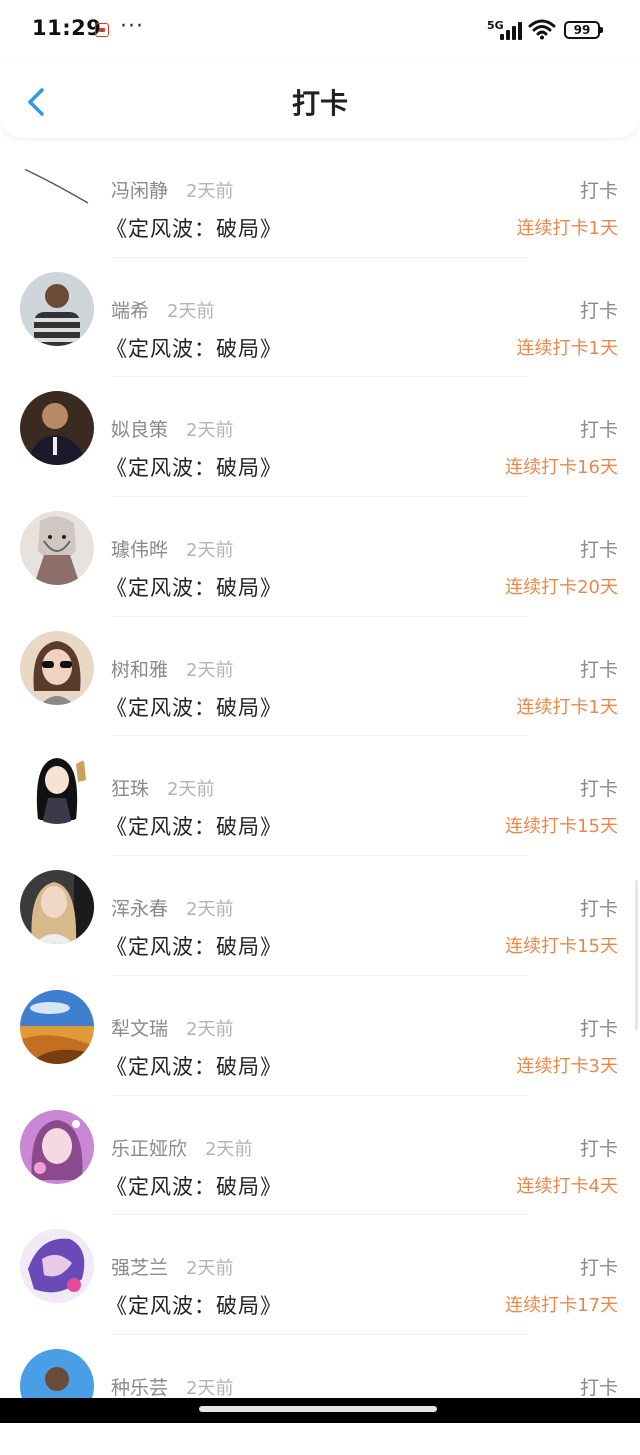  What do you see at coordinates (162, 787) in the screenshot?
I see `username: 狂珠 2天前` at bounding box center [162, 787].